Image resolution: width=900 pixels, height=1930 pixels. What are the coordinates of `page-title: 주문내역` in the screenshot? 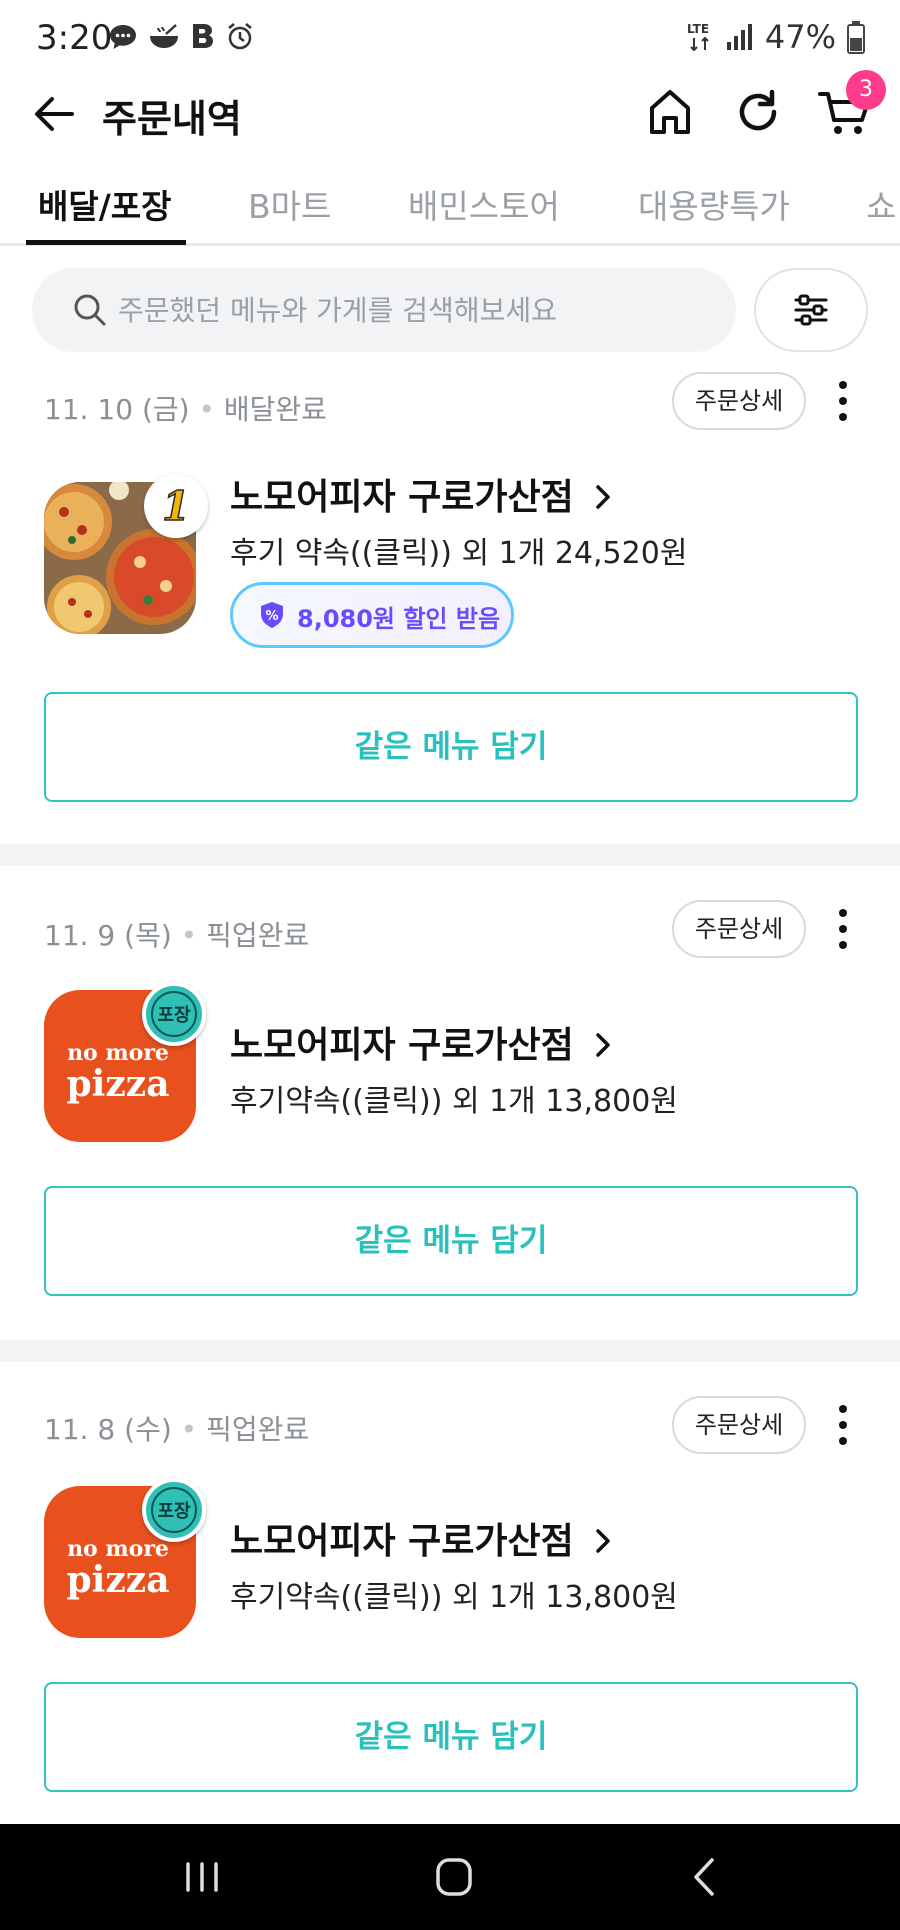 It's located at (172, 119).